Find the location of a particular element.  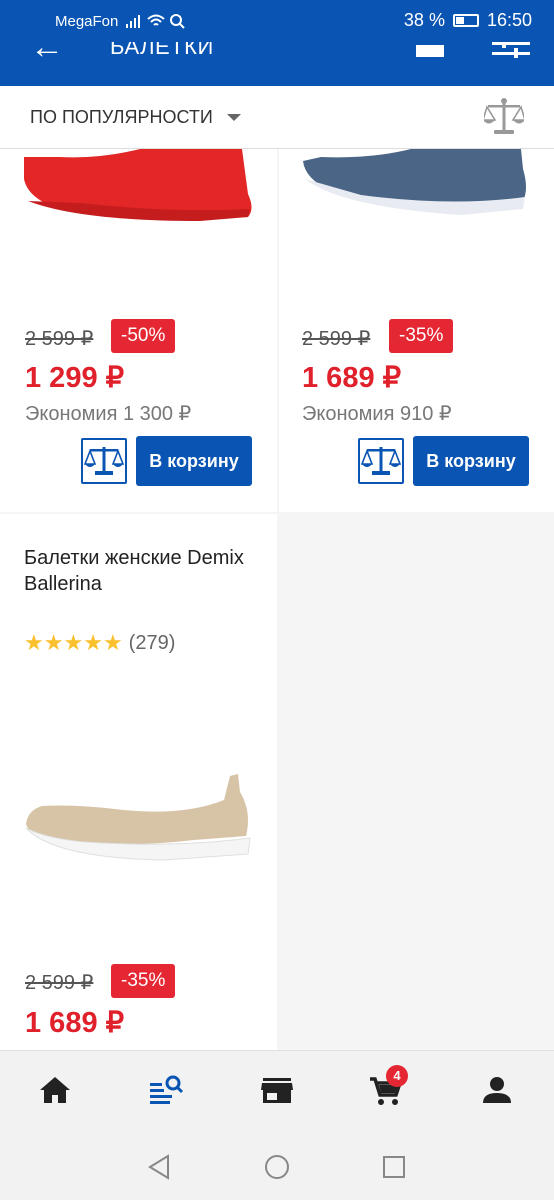

saving-text: Экономия 1 300 ₽ is located at coordinates (108, 414).